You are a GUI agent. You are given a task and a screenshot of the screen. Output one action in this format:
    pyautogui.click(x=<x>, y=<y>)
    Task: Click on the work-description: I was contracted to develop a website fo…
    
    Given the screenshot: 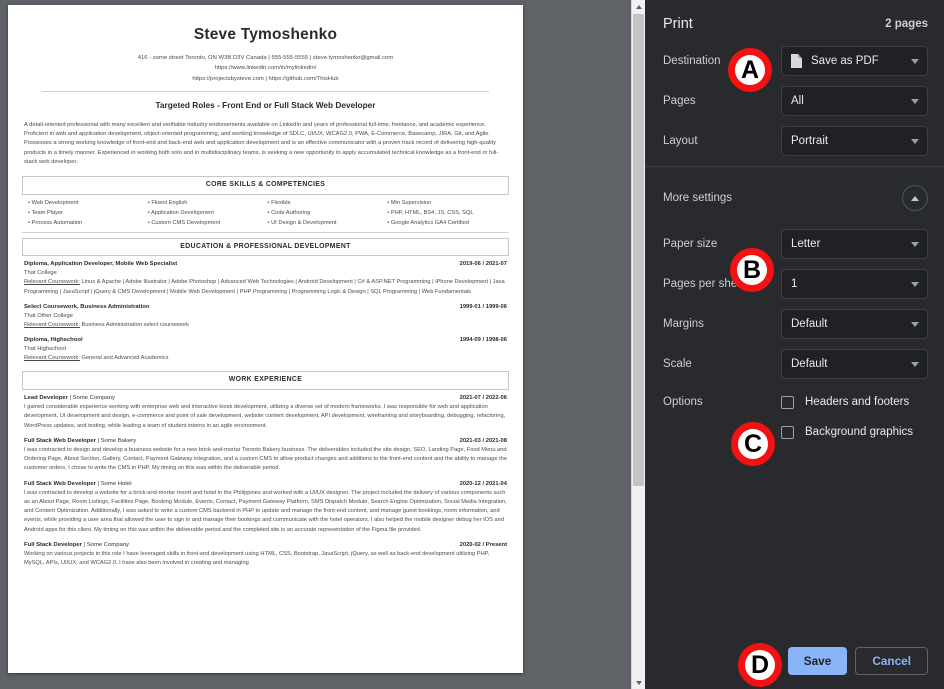 What is the action you would take?
    pyautogui.click(x=265, y=511)
    